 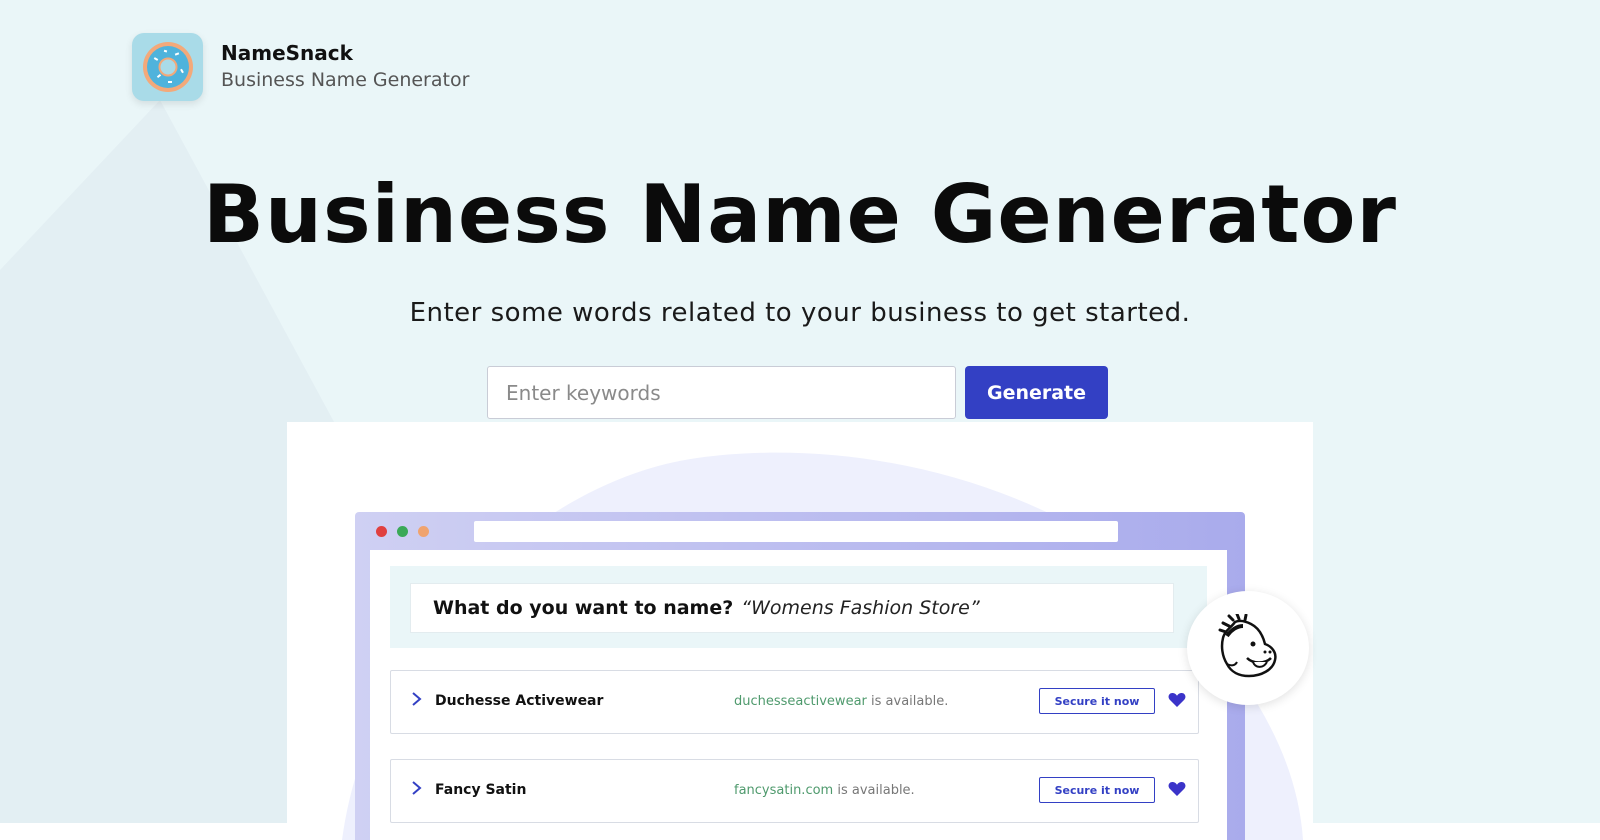 What do you see at coordinates (800, 701) in the screenshot?
I see `domain-name: duchesseactivewear` at bounding box center [800, 701].